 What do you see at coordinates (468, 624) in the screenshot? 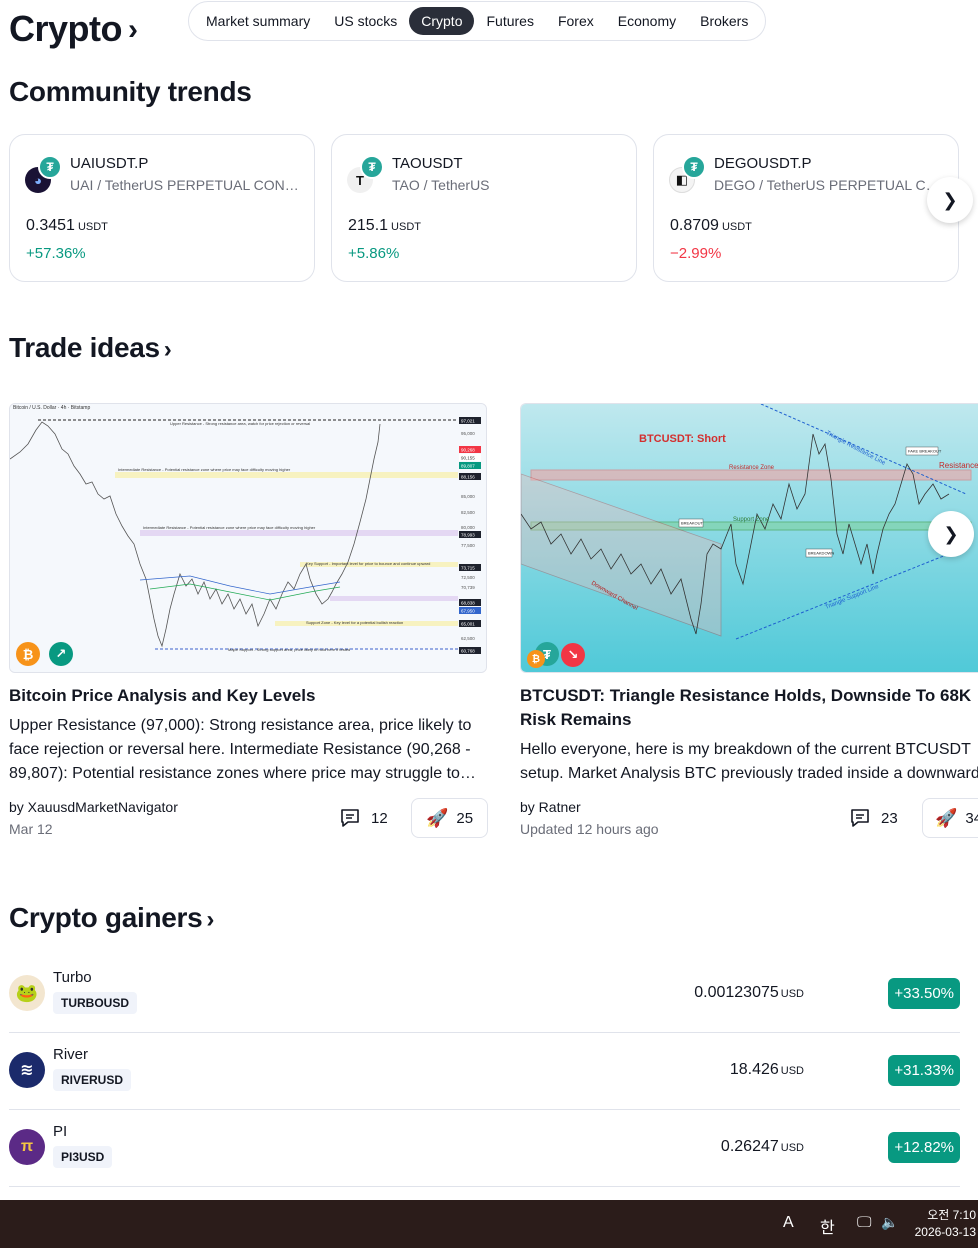
I see `chart-price-label: 65,001` at bounding box center [468, 624].